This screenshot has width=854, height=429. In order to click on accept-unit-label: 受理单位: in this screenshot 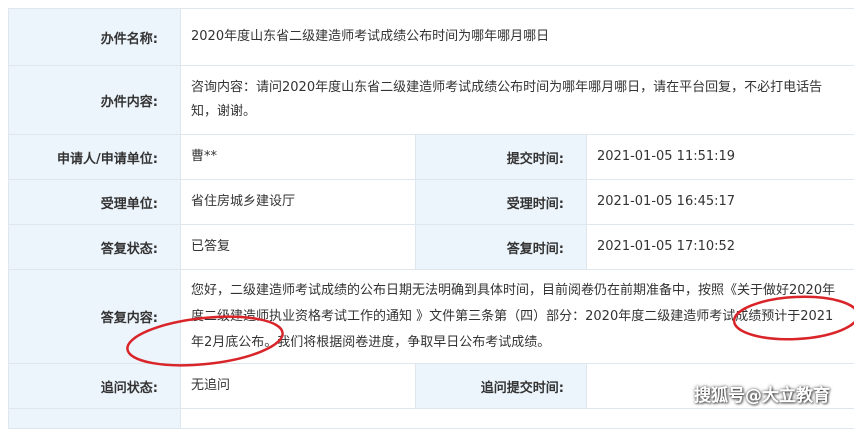, I will do `click(95, 202)`.